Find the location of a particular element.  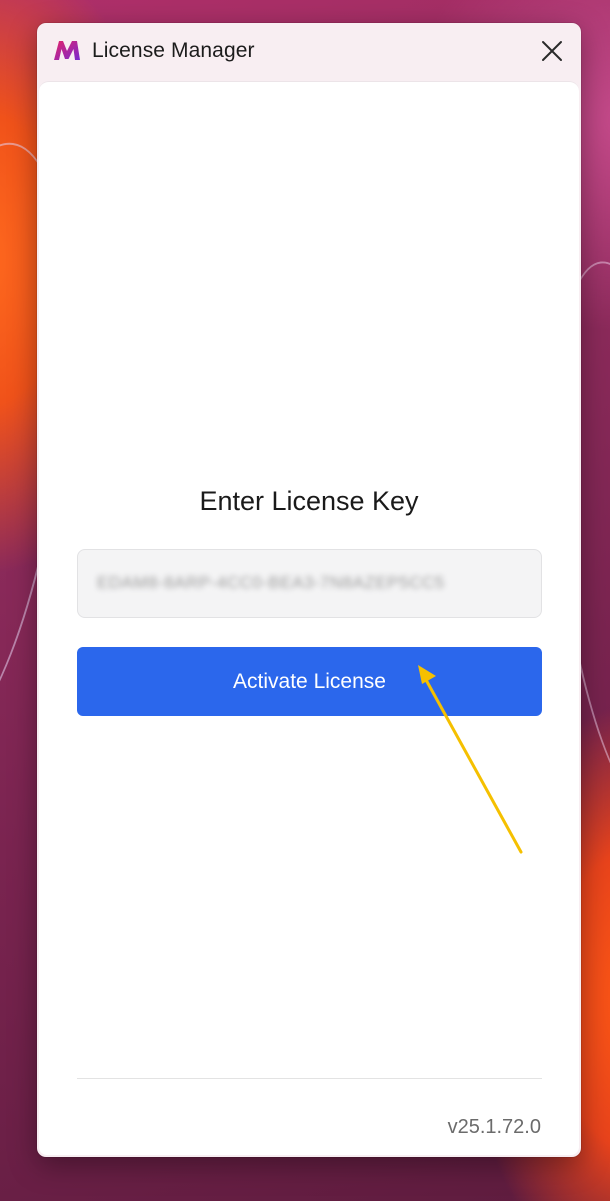

version-label: v25.1.72.0 is located at coordinates (494, 1127).